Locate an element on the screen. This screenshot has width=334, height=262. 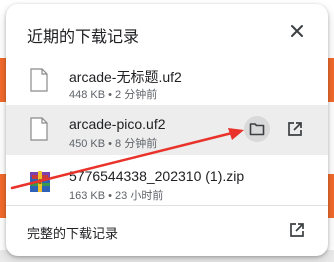
close-icon is located at coordinates (297, 31).